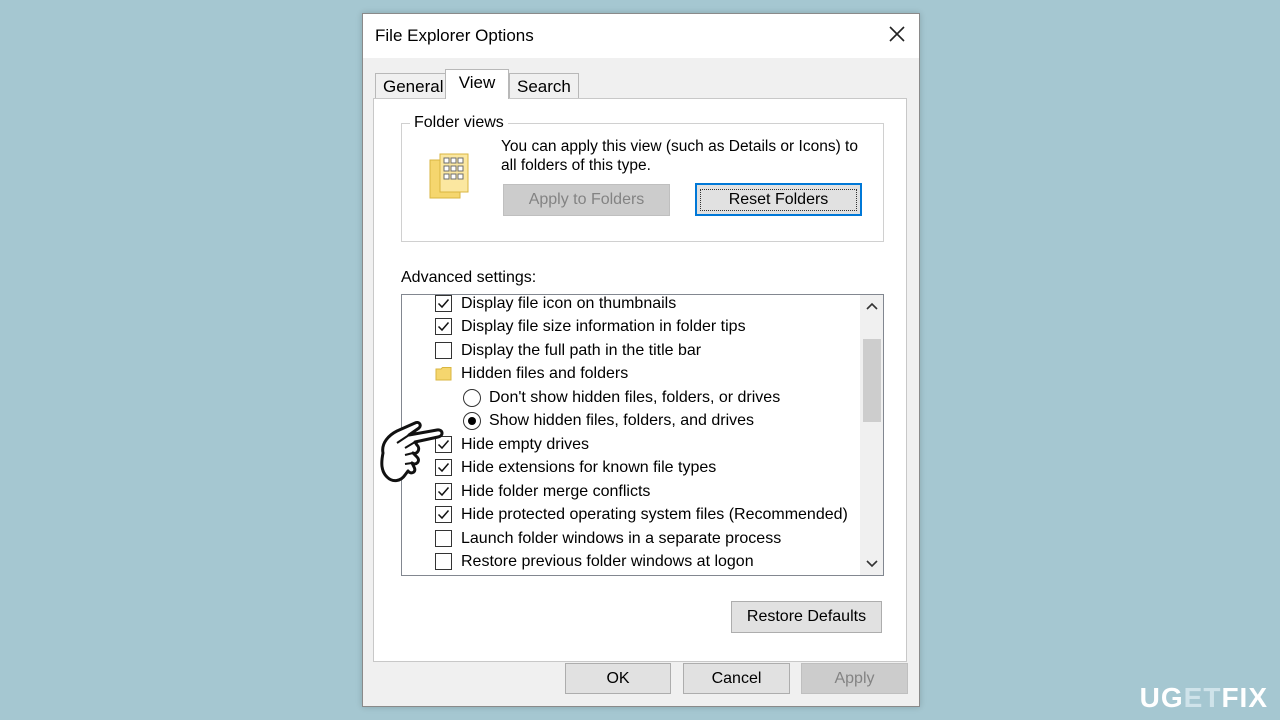  I want to click on restore-defaults-button: Restore Defaults, so click(806, 617).